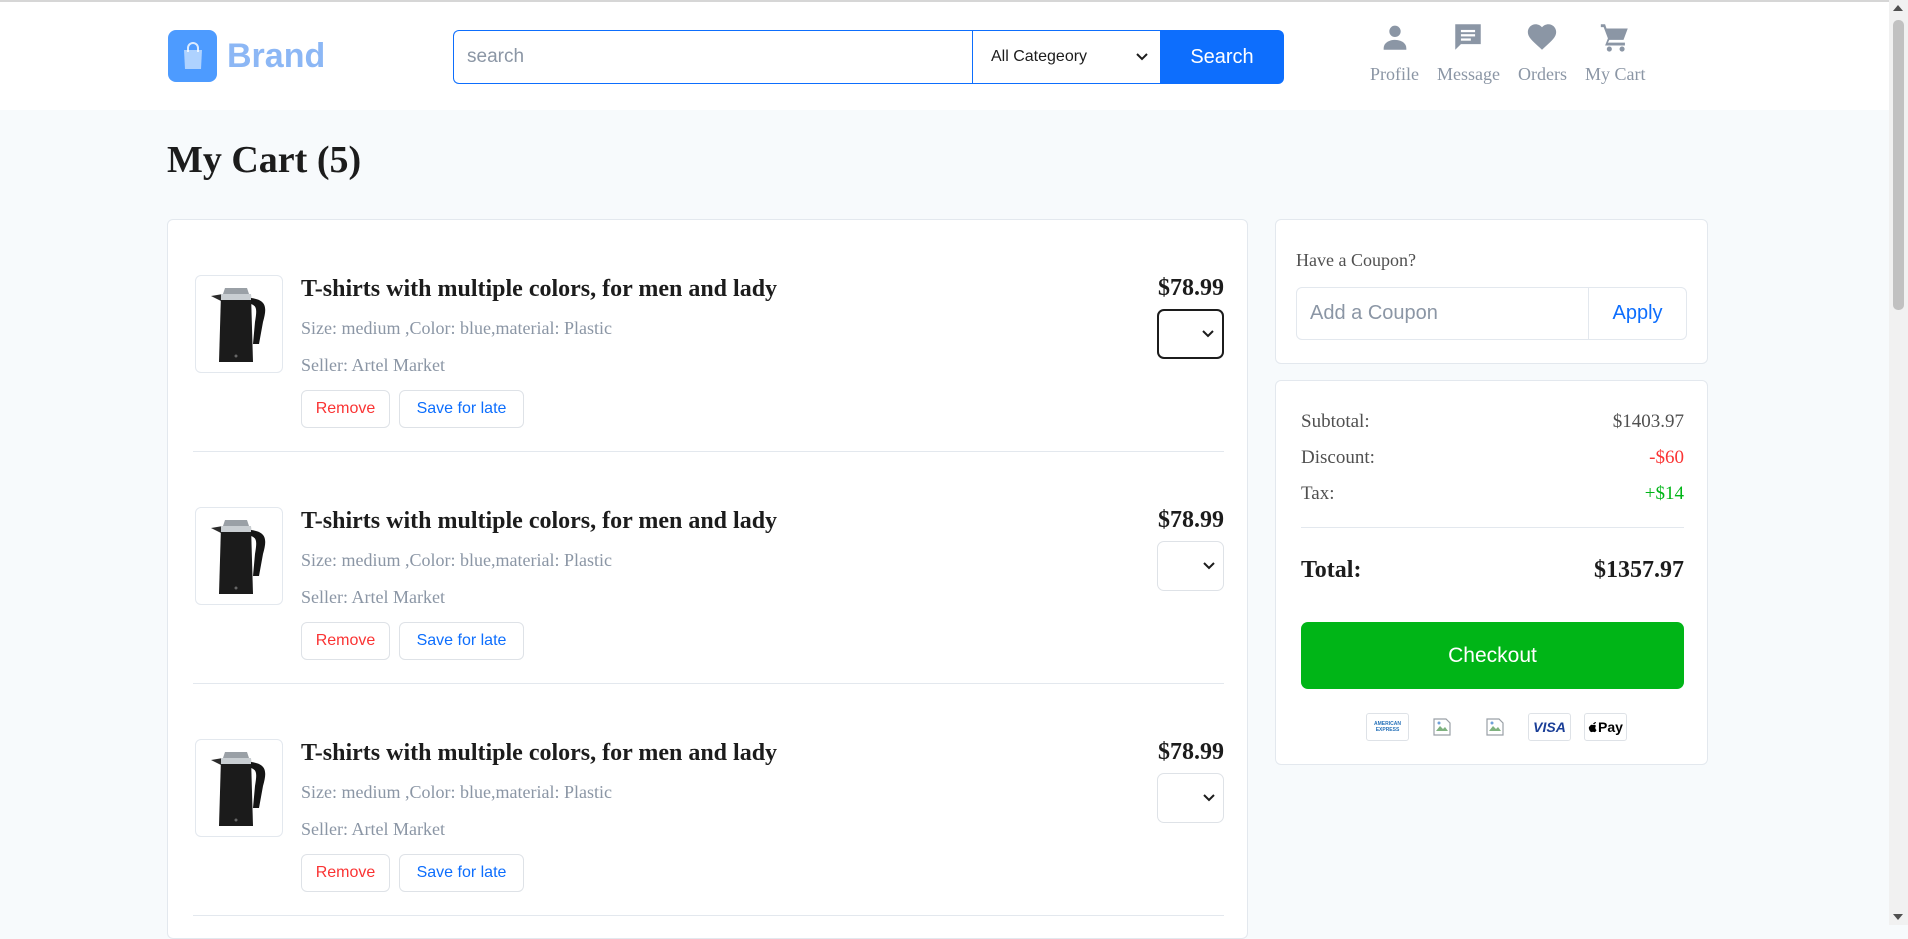 Image resolution: width=1908 pixels, height=939 pixels. I want to click on checkout-button: Checkout, so click(1492, 655).